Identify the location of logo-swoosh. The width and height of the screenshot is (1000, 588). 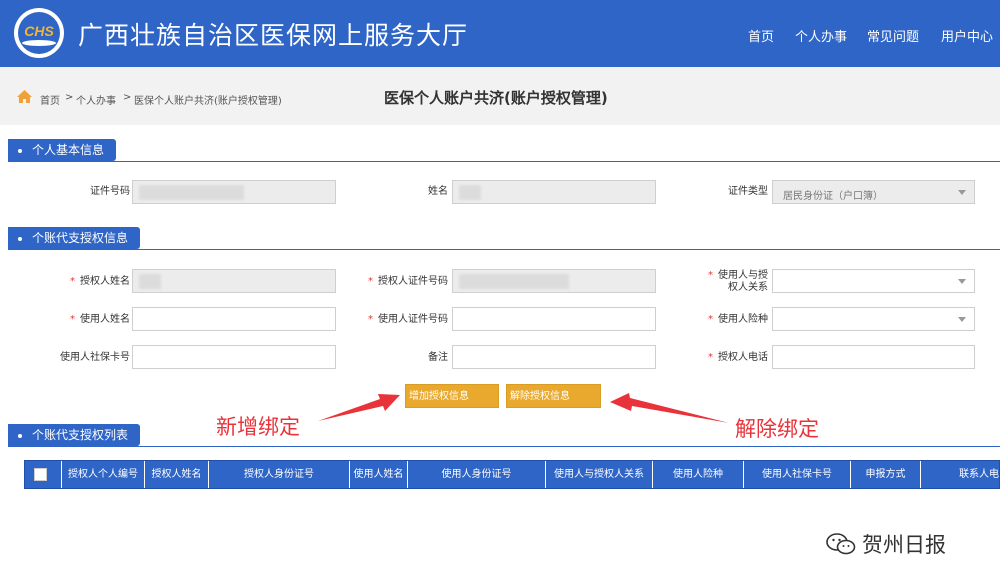
(39, 43).